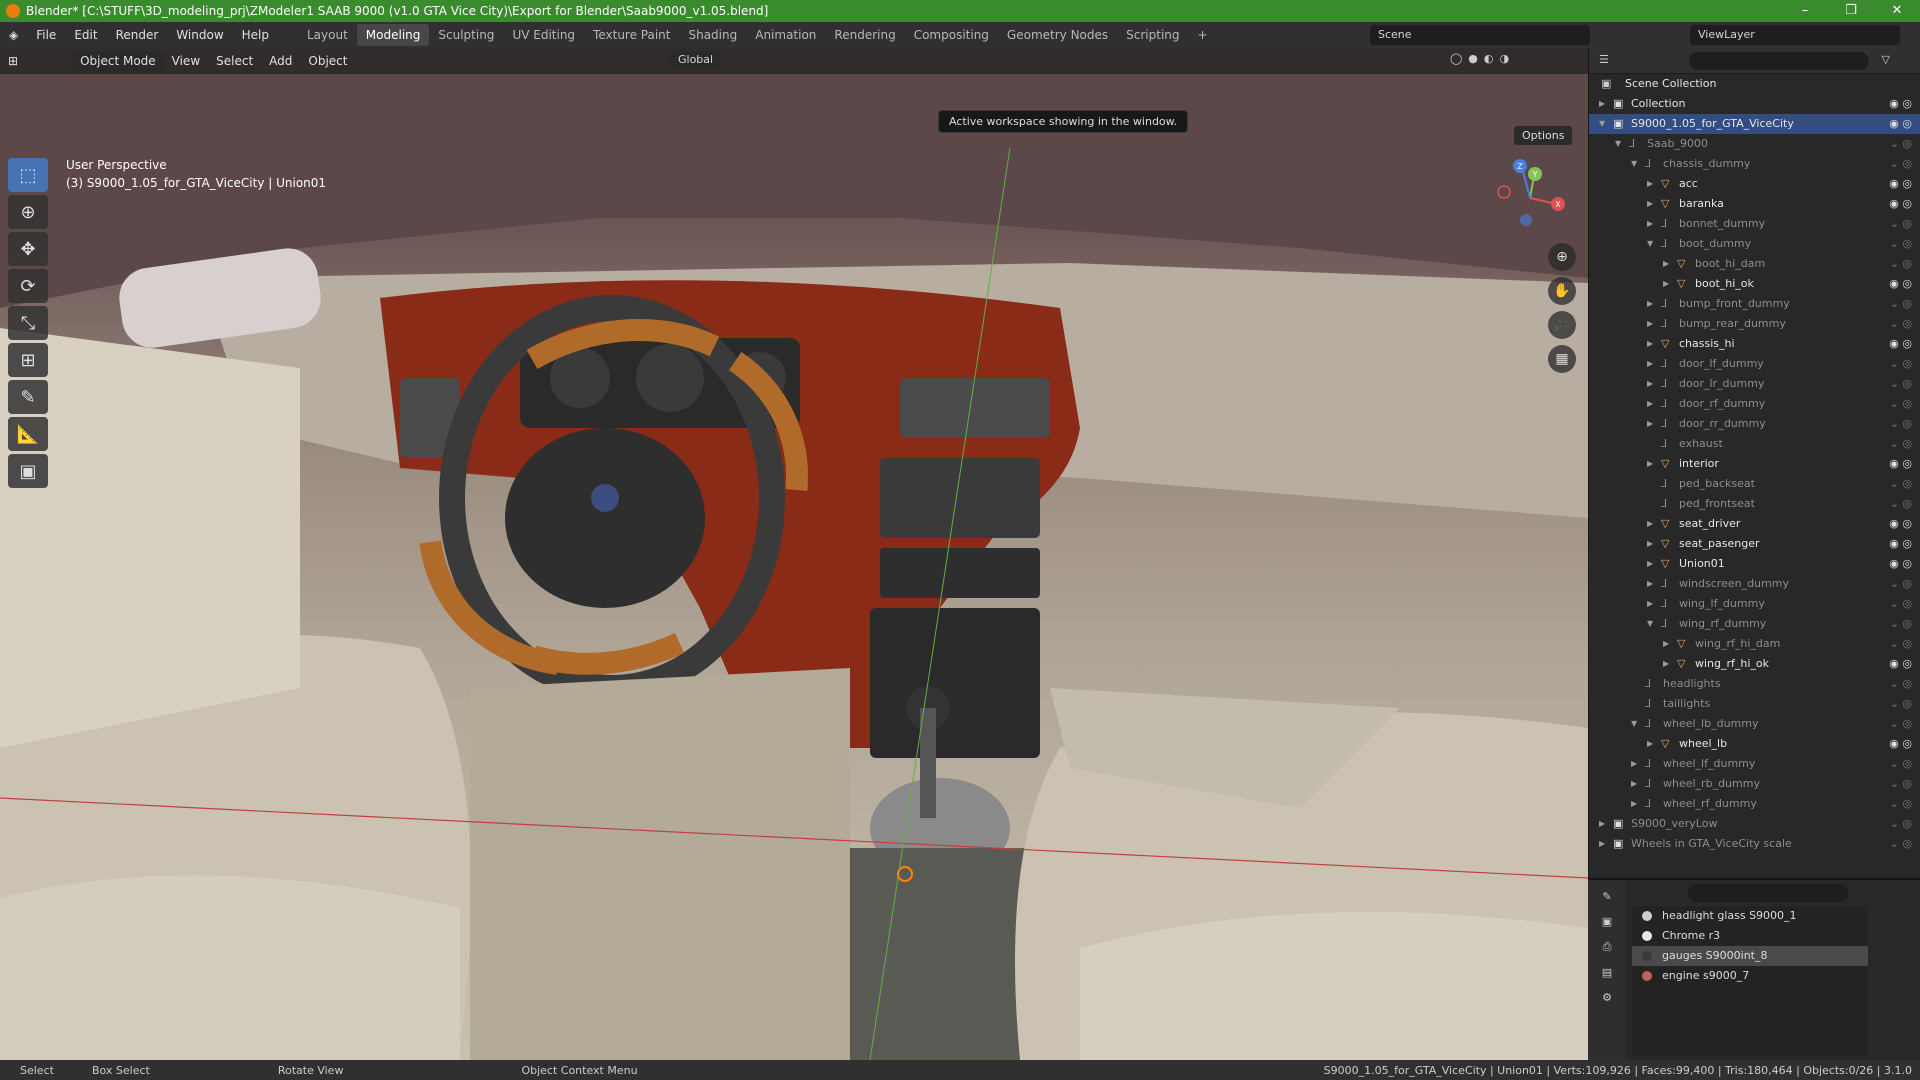 The width and height of the screenshot is (1920, 1080). Describe the element at coordinates (234, 61) in the screenshot. I see `menu-select: Select` at that location.